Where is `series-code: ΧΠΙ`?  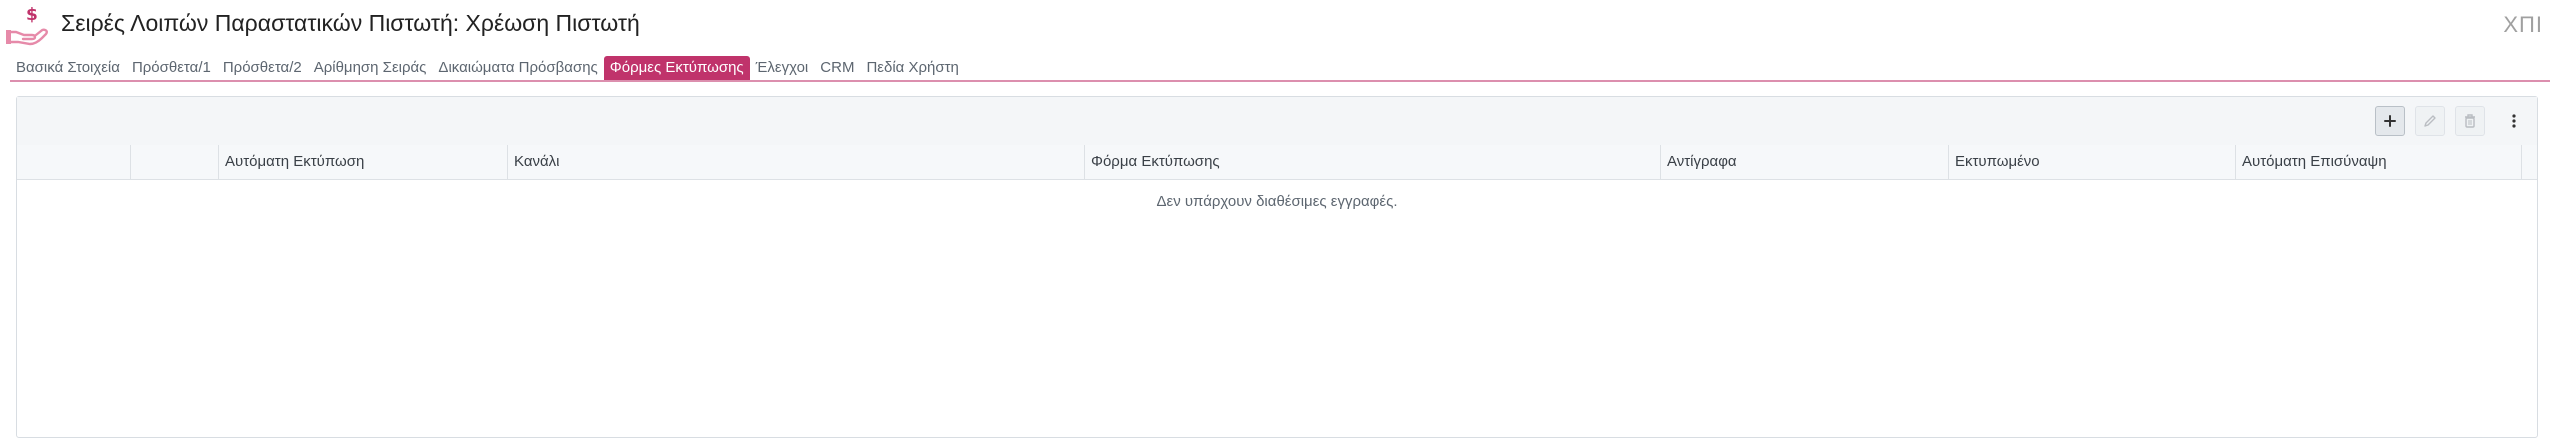 series-code: ΧΠΙ is located at coordinates (2523, 24).